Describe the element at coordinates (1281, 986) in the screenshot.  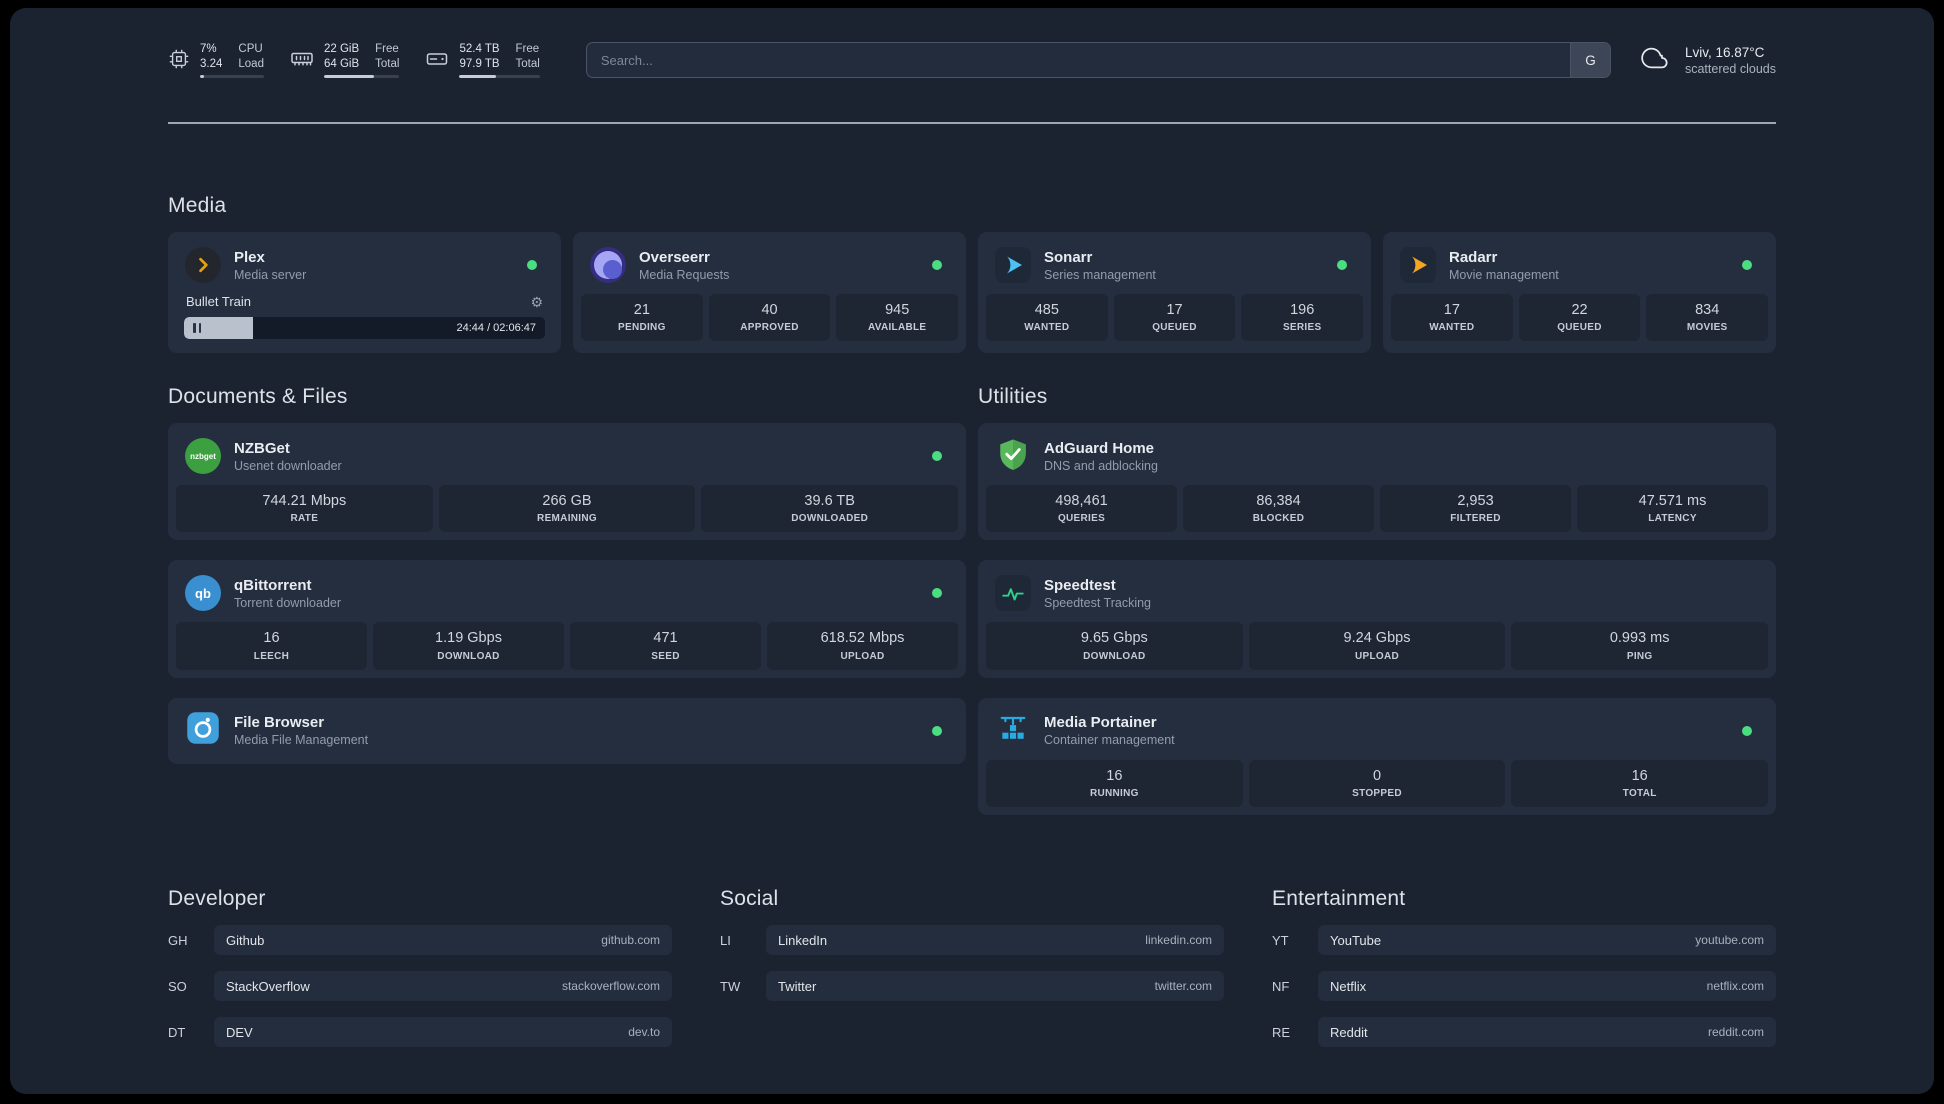
I see `bookmark-abbr: NF` at that location.